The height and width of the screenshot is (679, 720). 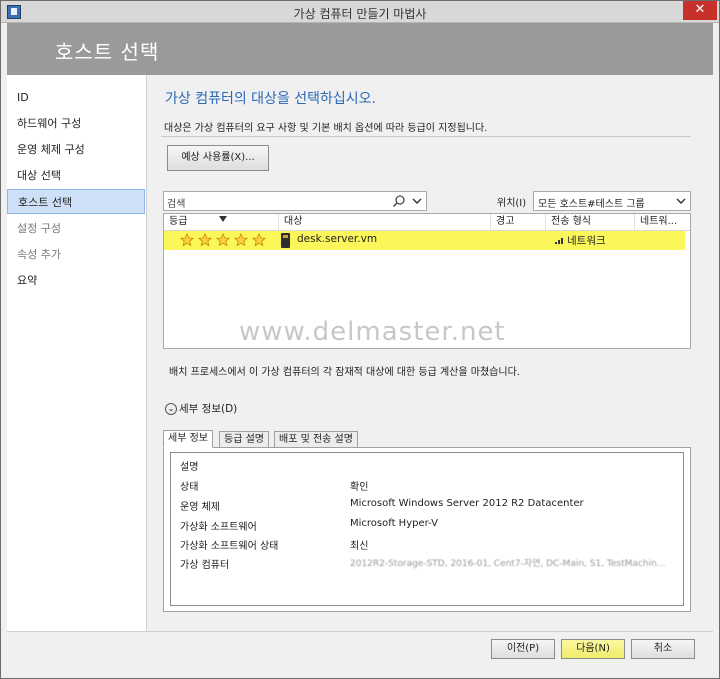 I want to click on property-value: 최신, so click(x=359, y=546).